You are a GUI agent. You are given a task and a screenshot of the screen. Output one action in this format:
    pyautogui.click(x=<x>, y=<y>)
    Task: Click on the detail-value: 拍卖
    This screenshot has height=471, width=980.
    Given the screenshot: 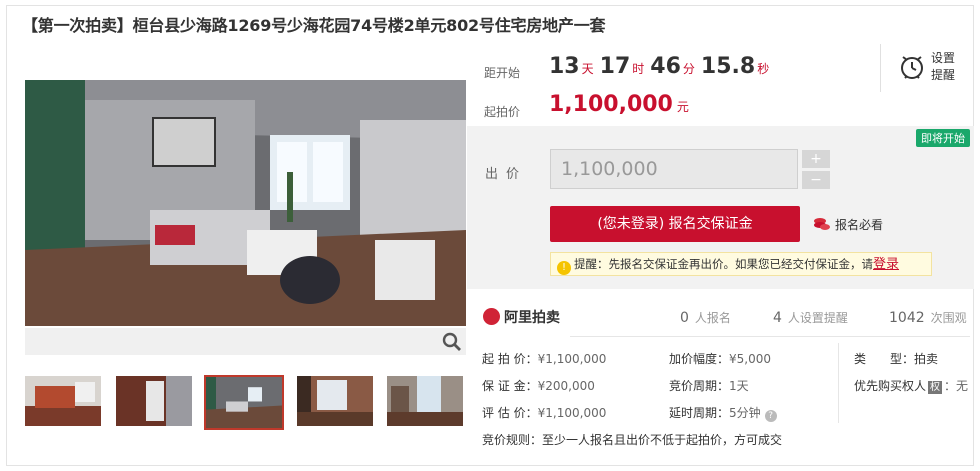 What is the action you would take?
    pyautogui.click(x=926, y=359)
    